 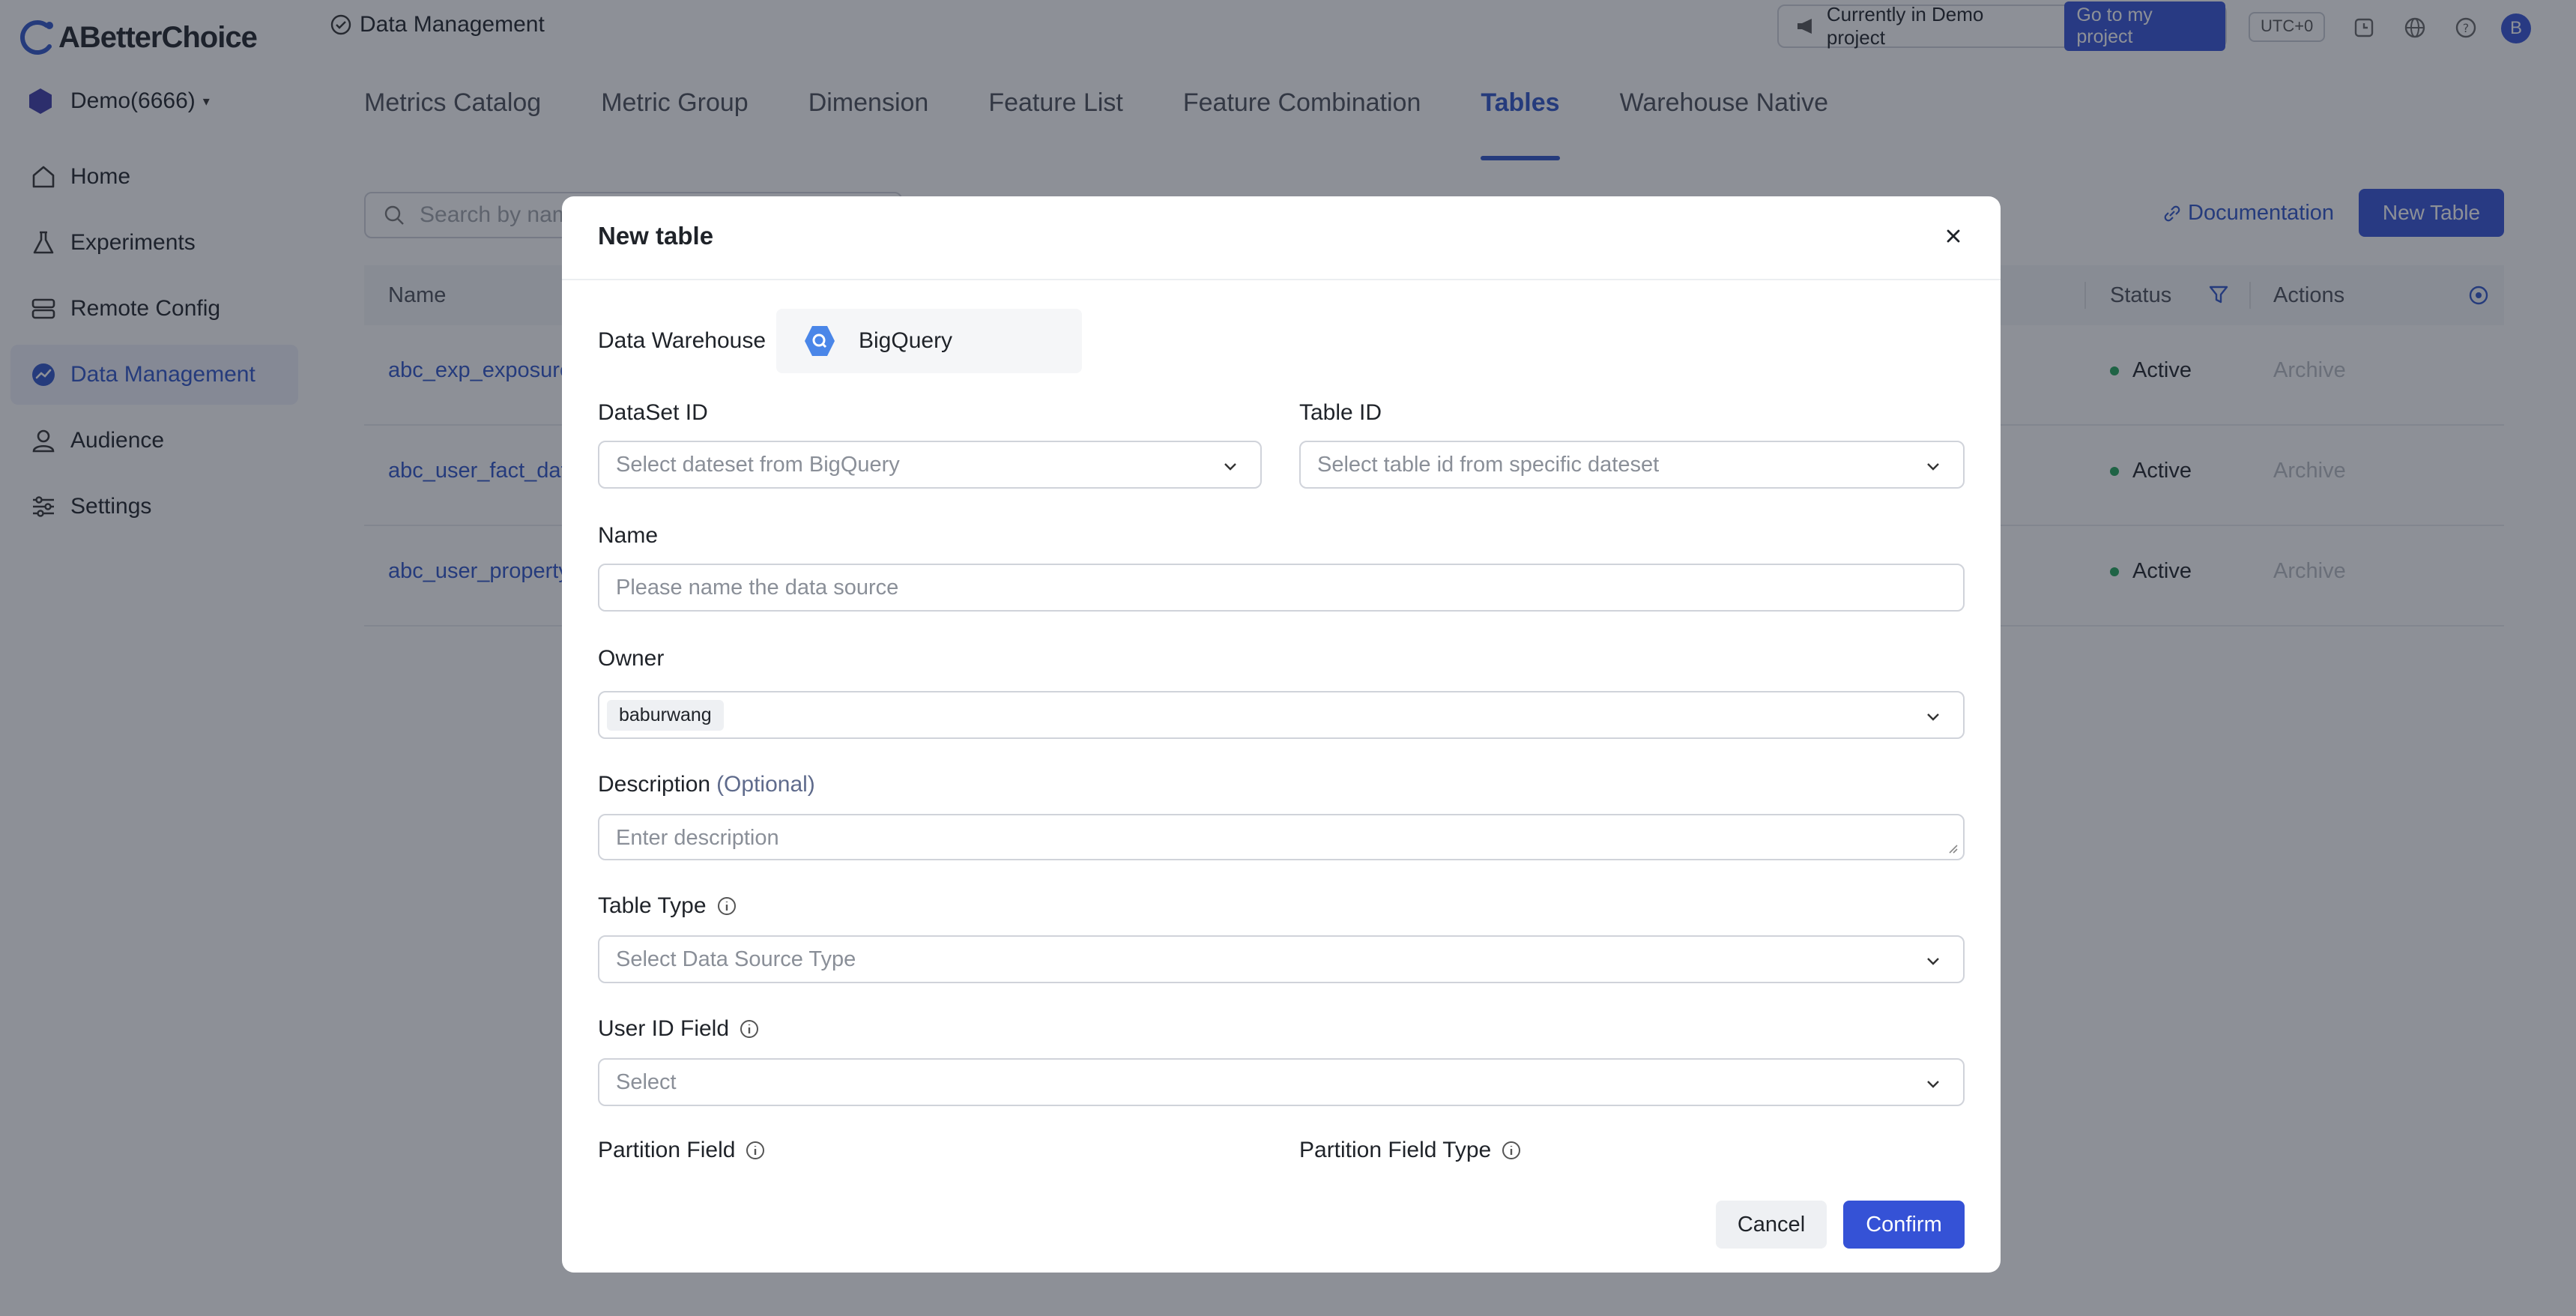 What do you see at coordinates (1281, 588) in the screenshot?
I see `name-input: Please name the data source` at bounding box center [1281, 588].